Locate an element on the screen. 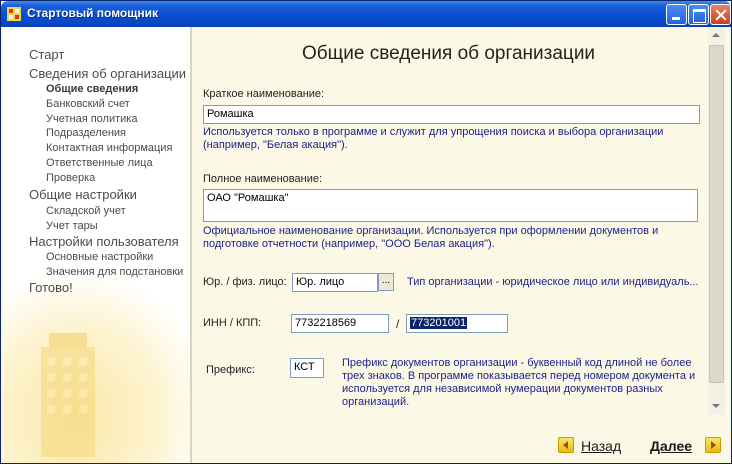 The width and height of the screenshot is (732, 464). full-name-label: Полное наименование: is located at coordinates (263, 179).